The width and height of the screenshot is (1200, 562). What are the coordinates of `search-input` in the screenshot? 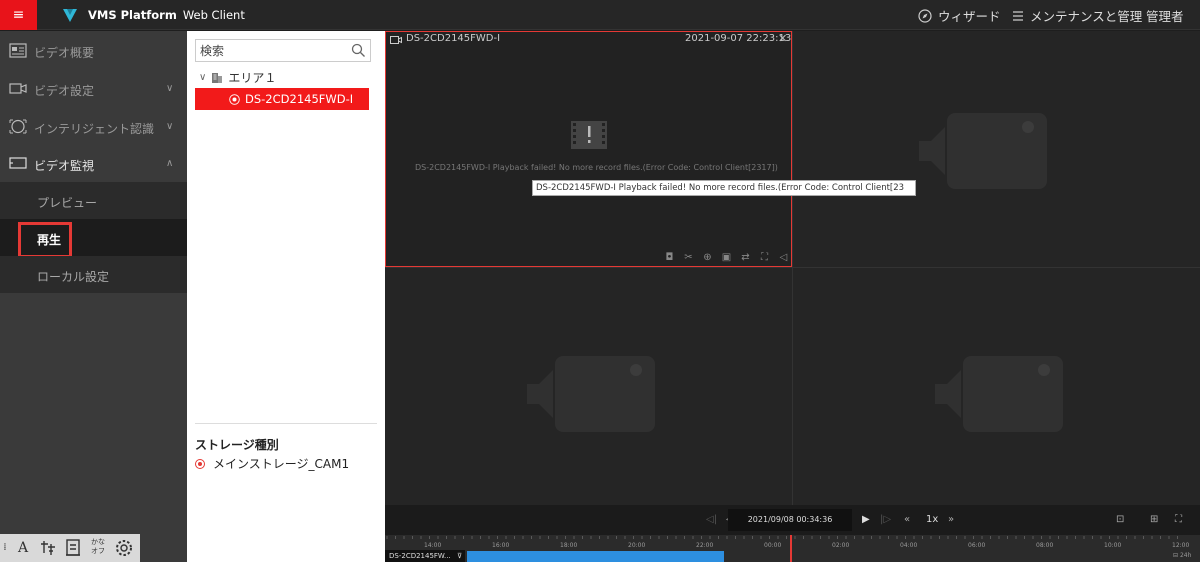 It's located at (271, 50).